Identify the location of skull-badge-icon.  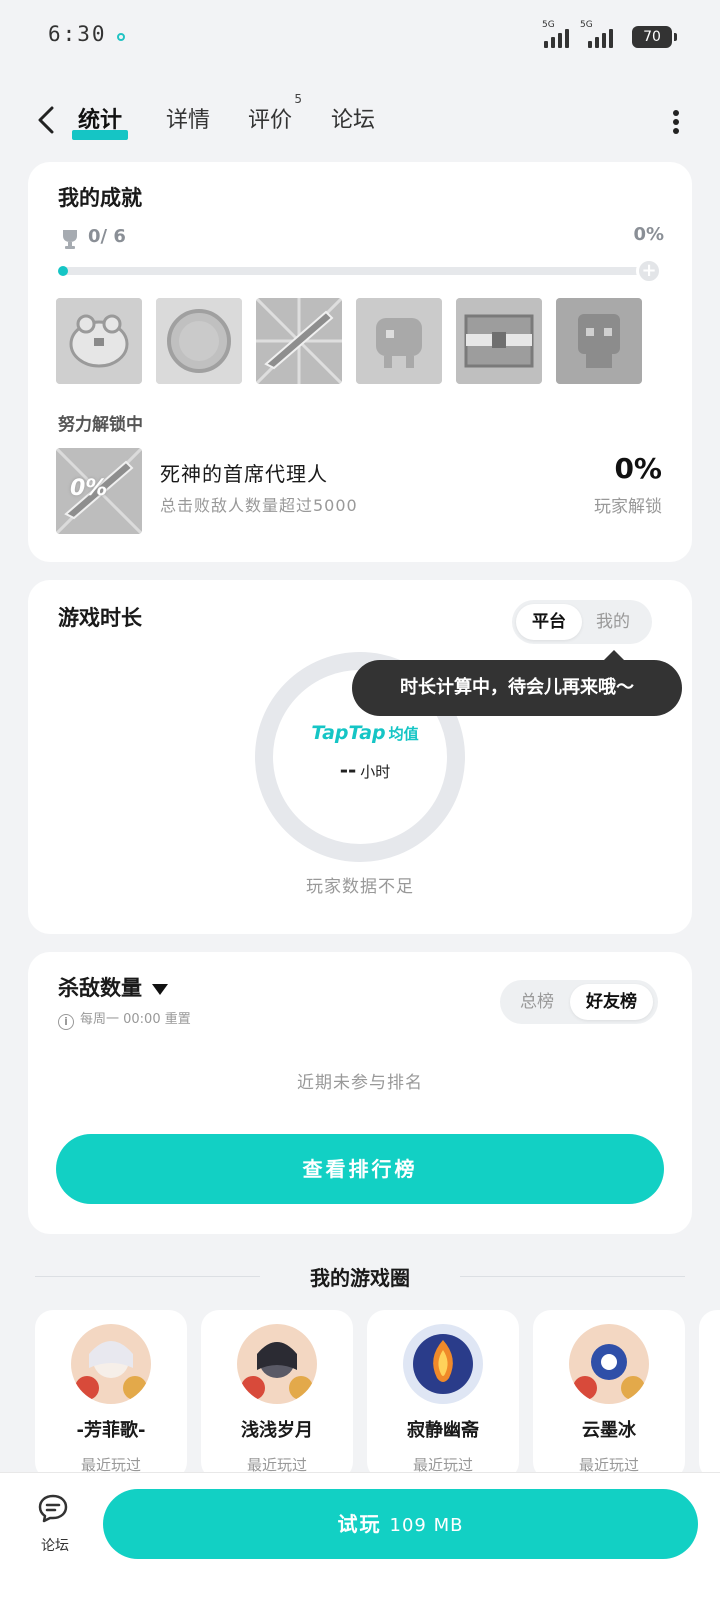
(599, 341).